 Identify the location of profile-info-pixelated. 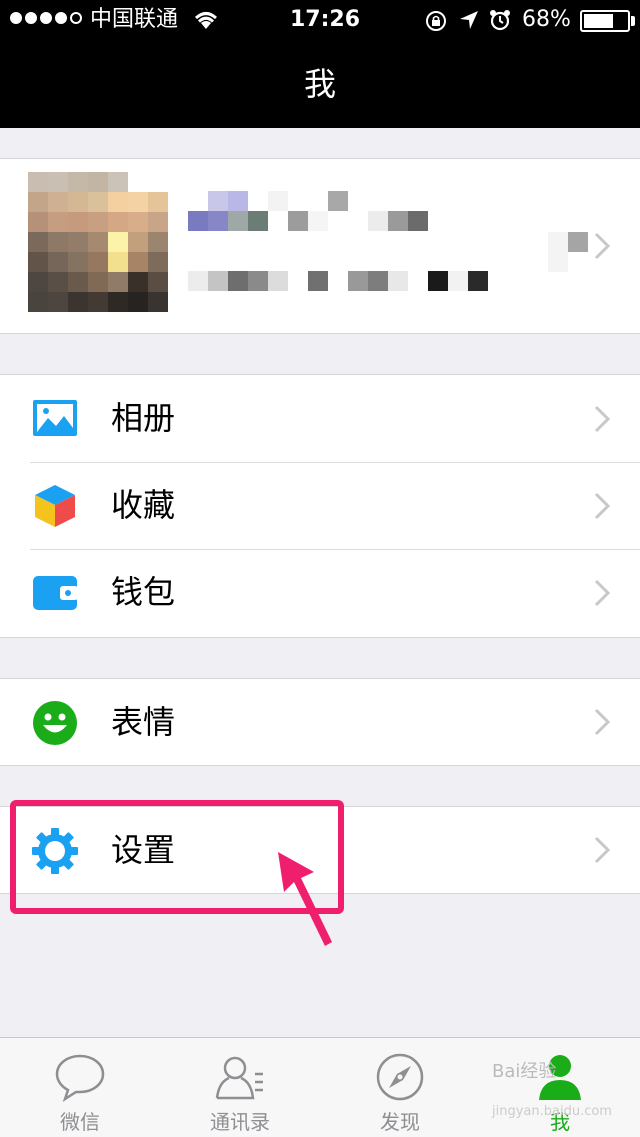
(338, 246).